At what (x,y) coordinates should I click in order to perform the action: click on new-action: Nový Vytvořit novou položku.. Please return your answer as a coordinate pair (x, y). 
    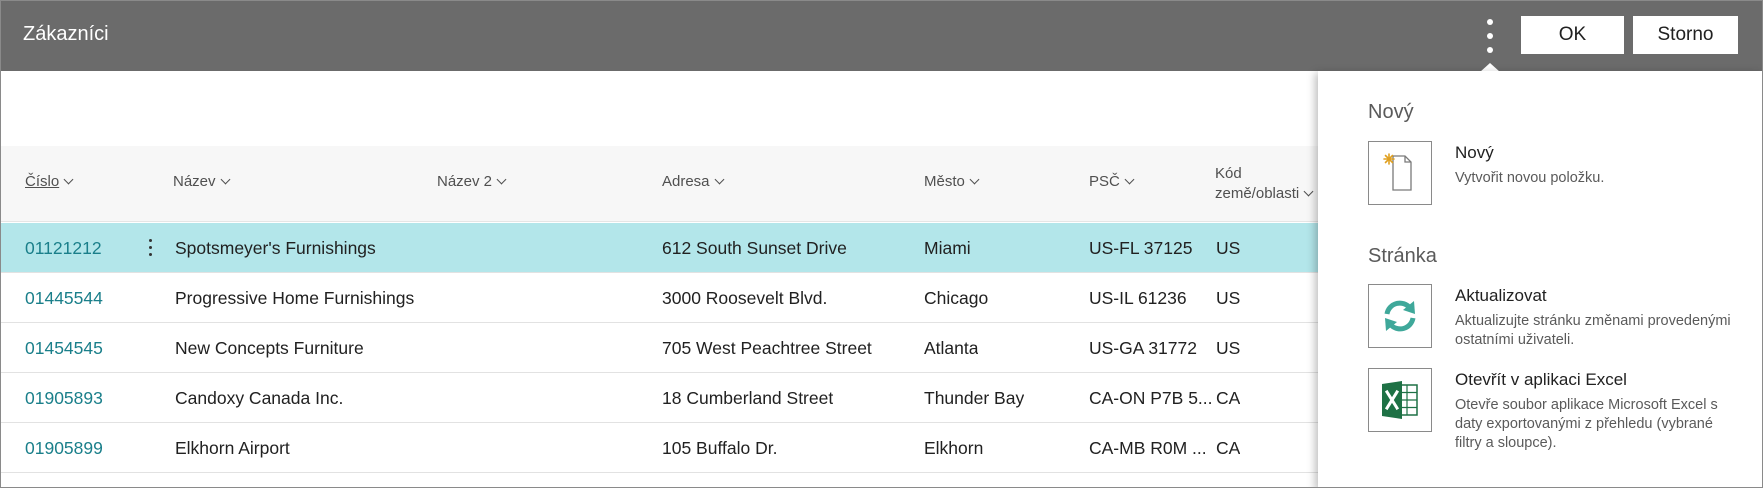
    Looking at the image, I should click on (1558, 173).